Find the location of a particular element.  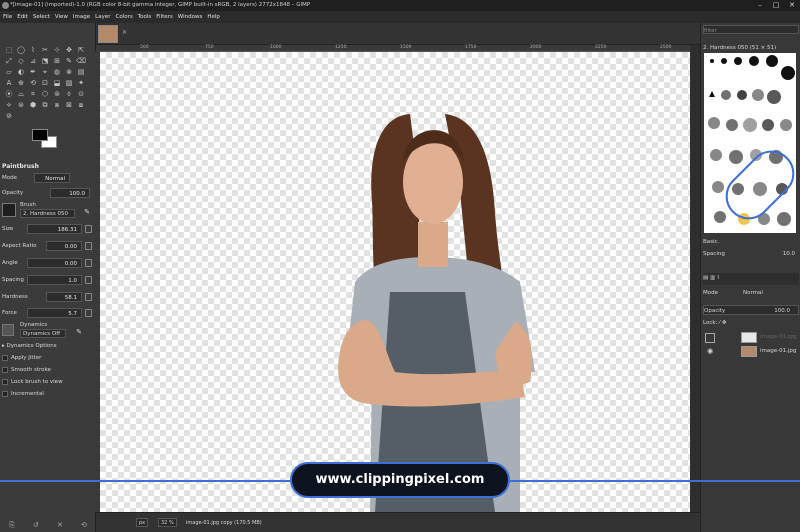

close-tab-icon: ✕ is located at coordinates (124, 32).